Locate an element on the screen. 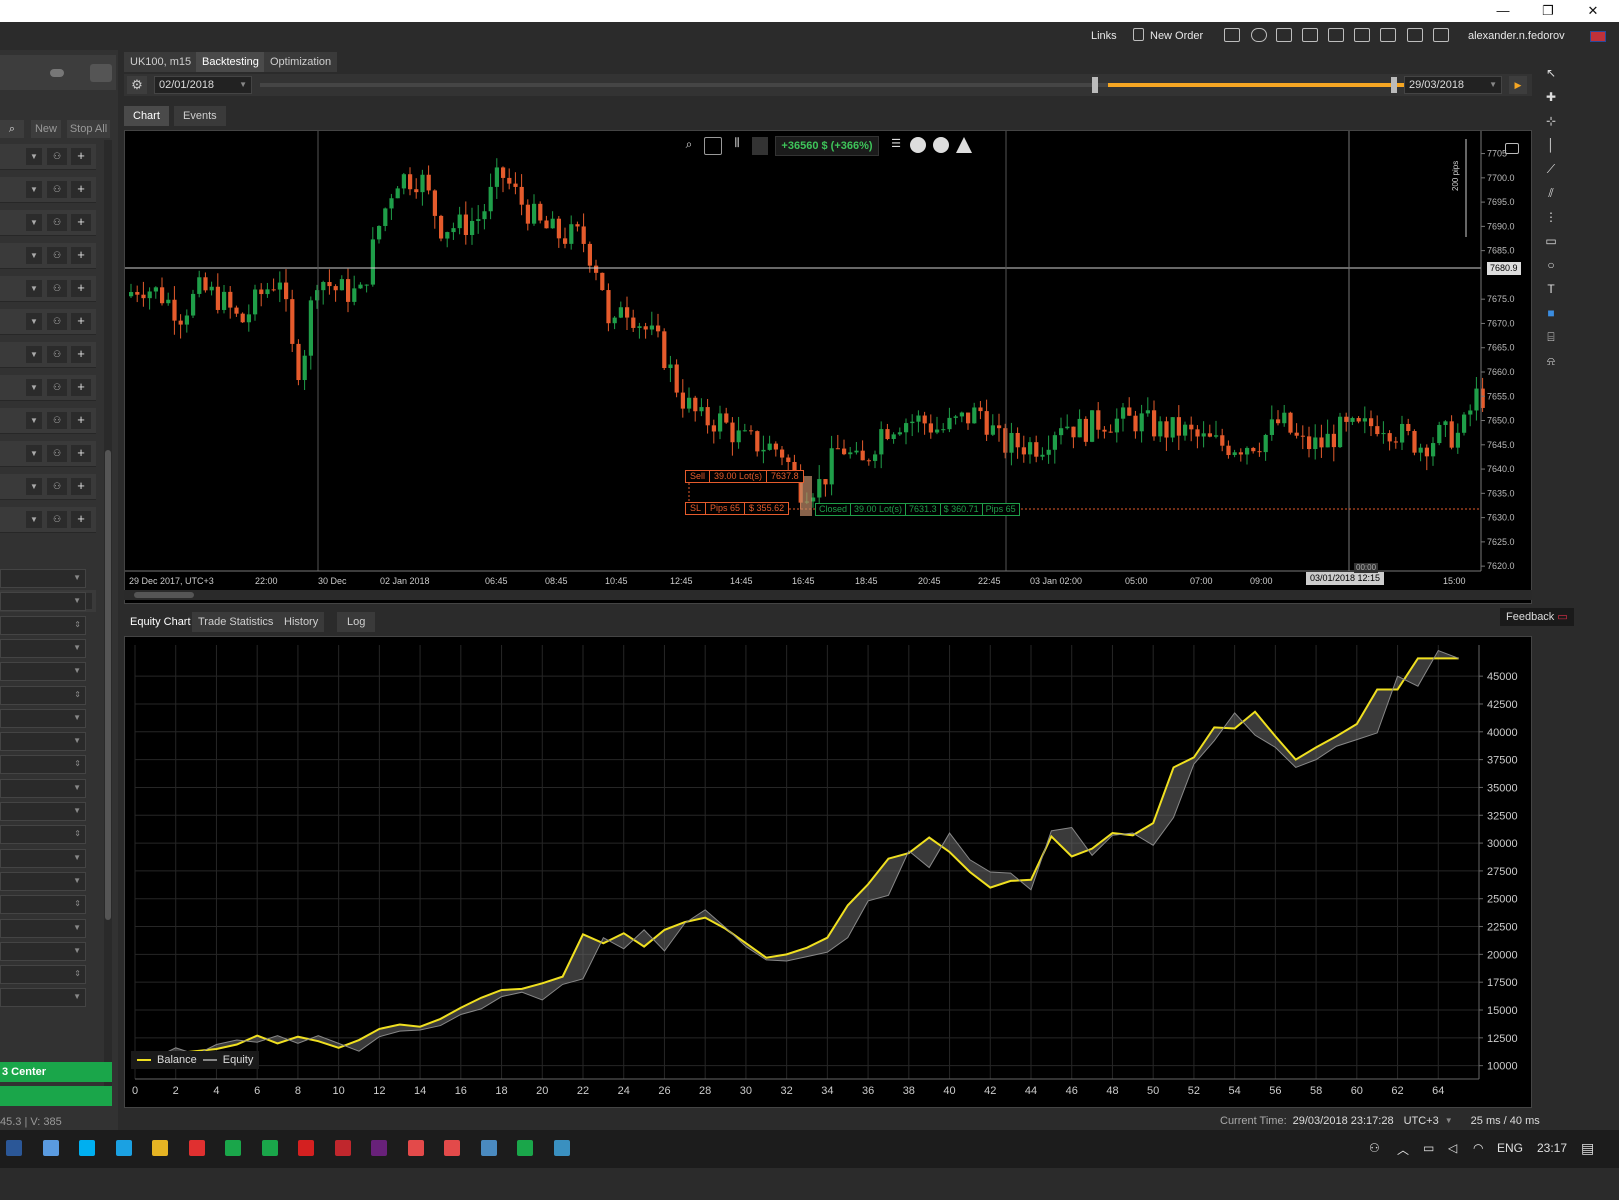 Image resolution: width=1619 pixels, height=1200 pixels. notepad-icon is located at coordinates (50, 1148).